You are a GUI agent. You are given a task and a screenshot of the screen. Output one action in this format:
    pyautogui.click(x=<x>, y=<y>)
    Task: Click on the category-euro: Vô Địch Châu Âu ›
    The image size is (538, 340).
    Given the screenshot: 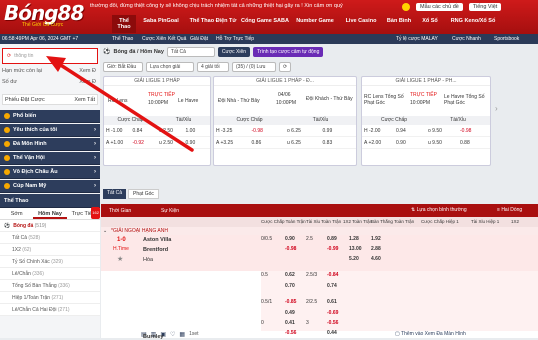 What is the action you would take?
    pyautogui.click(x=50, y=172)
    